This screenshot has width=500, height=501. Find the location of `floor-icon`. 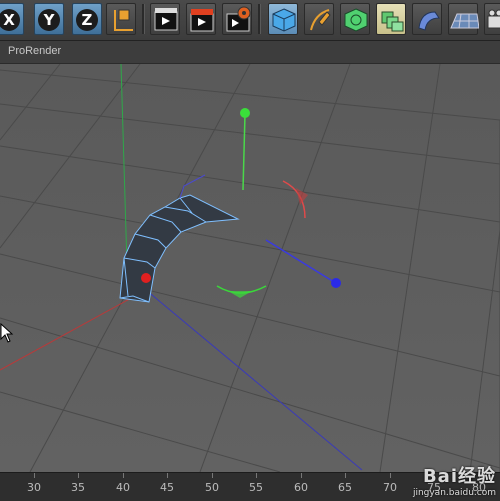

floor-icon is located at coordinates (464, 21).